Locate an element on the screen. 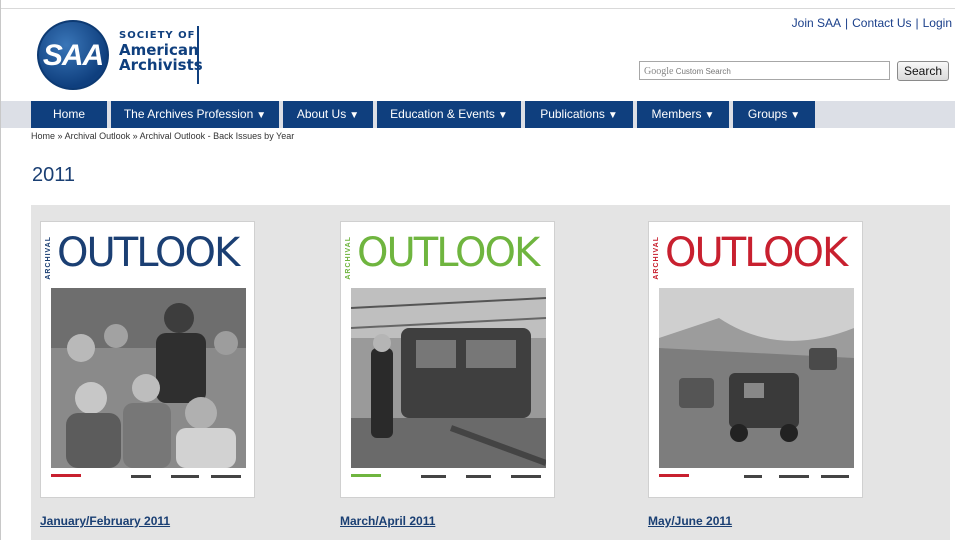 This screenshot has width=955, height=540. search-brand: Google is located at coordinates (659, 71).